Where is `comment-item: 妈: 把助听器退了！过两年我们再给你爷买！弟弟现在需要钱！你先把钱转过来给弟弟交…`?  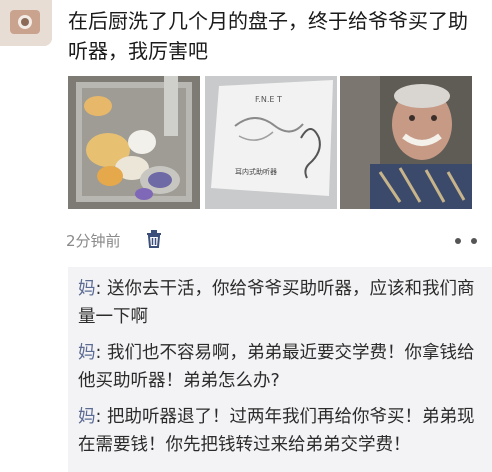
comment-item: 妈: 把助听器退了！过两年我们再给你爷买！弟弟现在需要钱！你先把钱转过来给弟弟交… is located at coordinates (284, 431).